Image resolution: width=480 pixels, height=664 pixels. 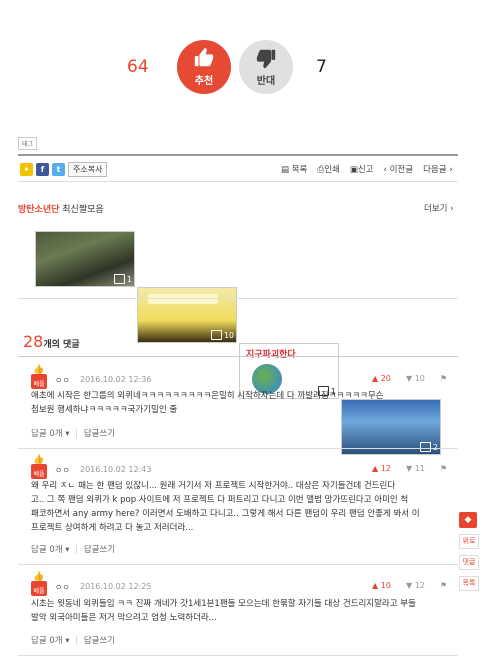 I want to click on comment-downvote: ▼ 11, so click(x=415, y=468).